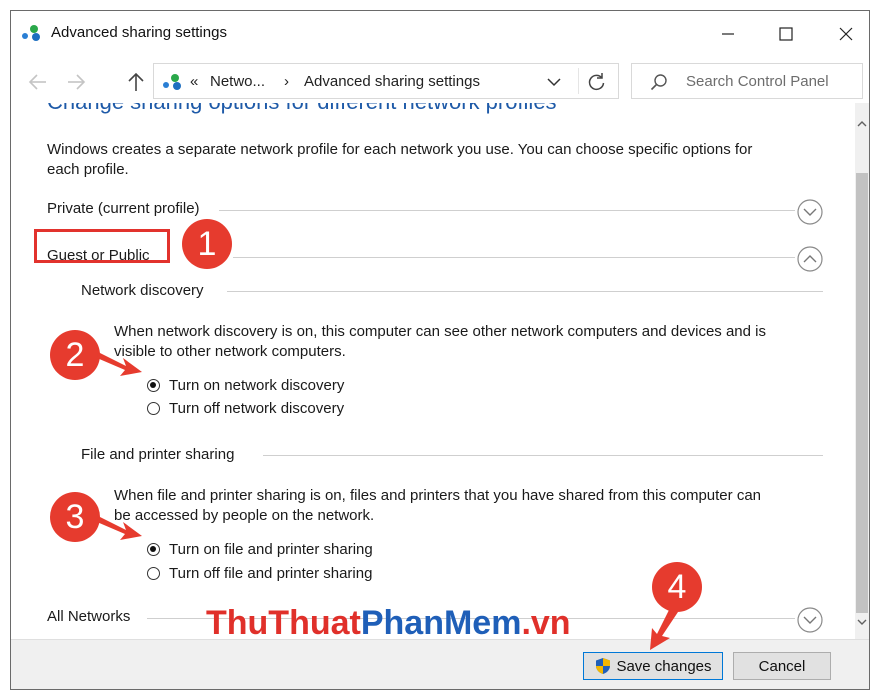 Image resolution: width=870 pixels, height=690 pixels. I want to click on search-box: Search Control Panel, so click(747, 81).